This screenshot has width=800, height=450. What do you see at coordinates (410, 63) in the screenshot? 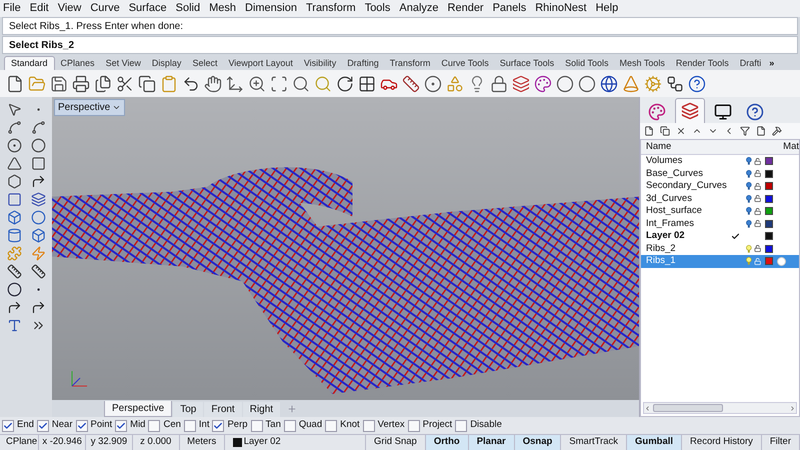
I see `toolbar-tab: Transform` at bounding box center [410, 63].